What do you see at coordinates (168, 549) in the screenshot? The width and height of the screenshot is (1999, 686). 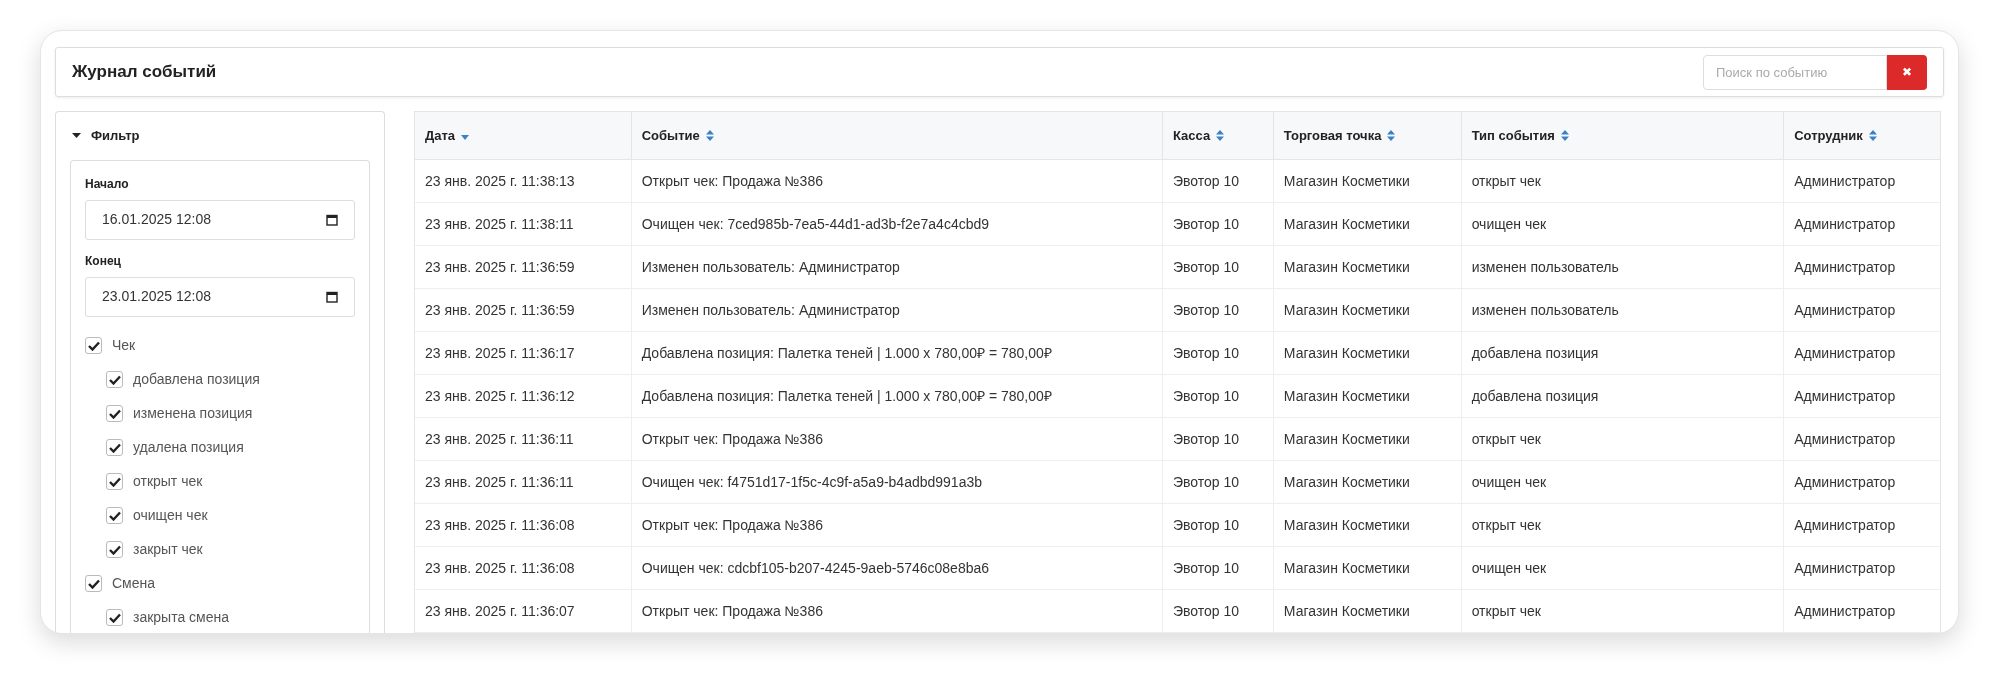 I see `checkbox-label: закрыт чек` at bounding box center [168, 549].